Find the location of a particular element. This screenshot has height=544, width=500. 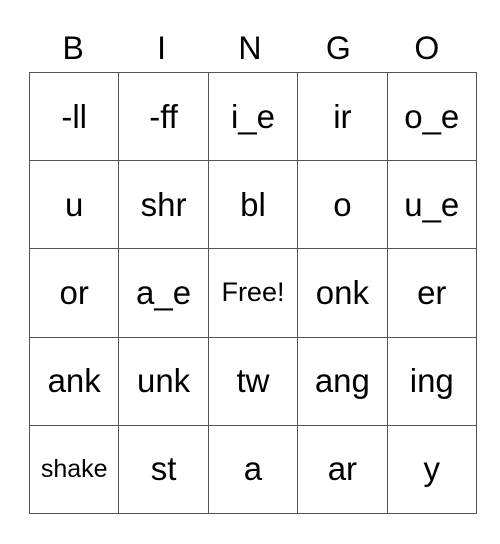

card-cell: a is located at coordinates (253, 469).